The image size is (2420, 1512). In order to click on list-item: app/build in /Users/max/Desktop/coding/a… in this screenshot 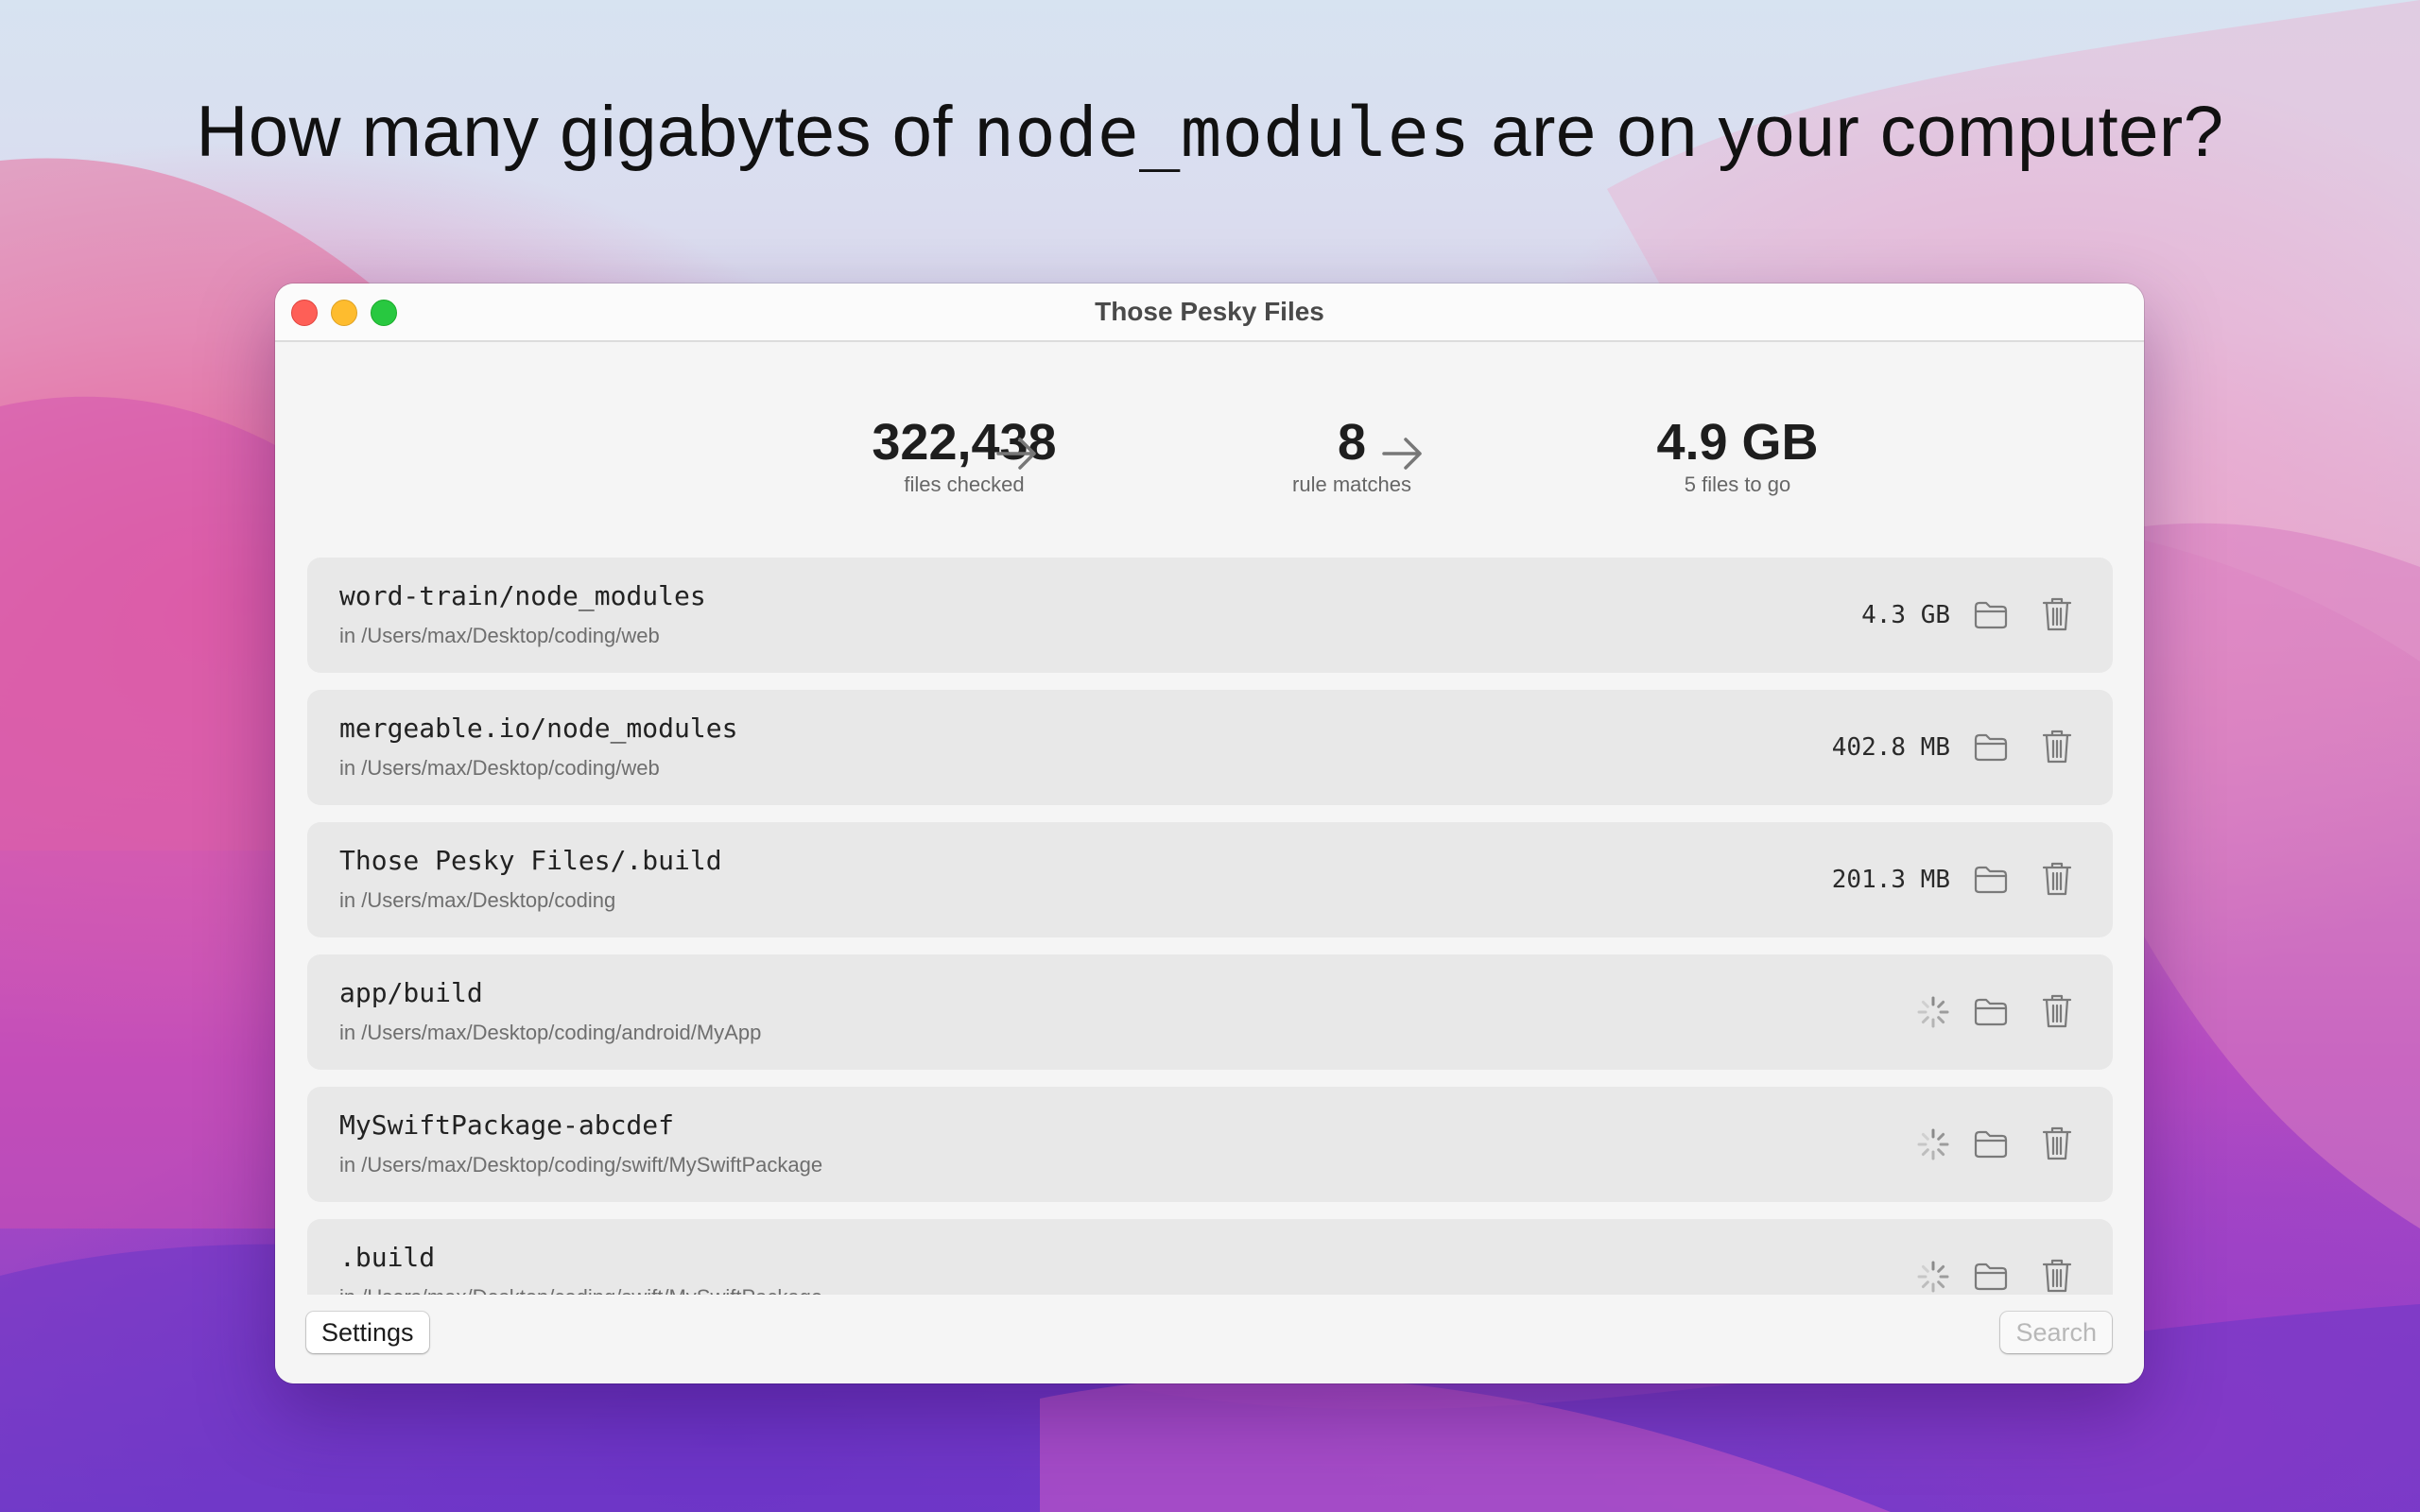, I will do `click(1210, 1012)`.